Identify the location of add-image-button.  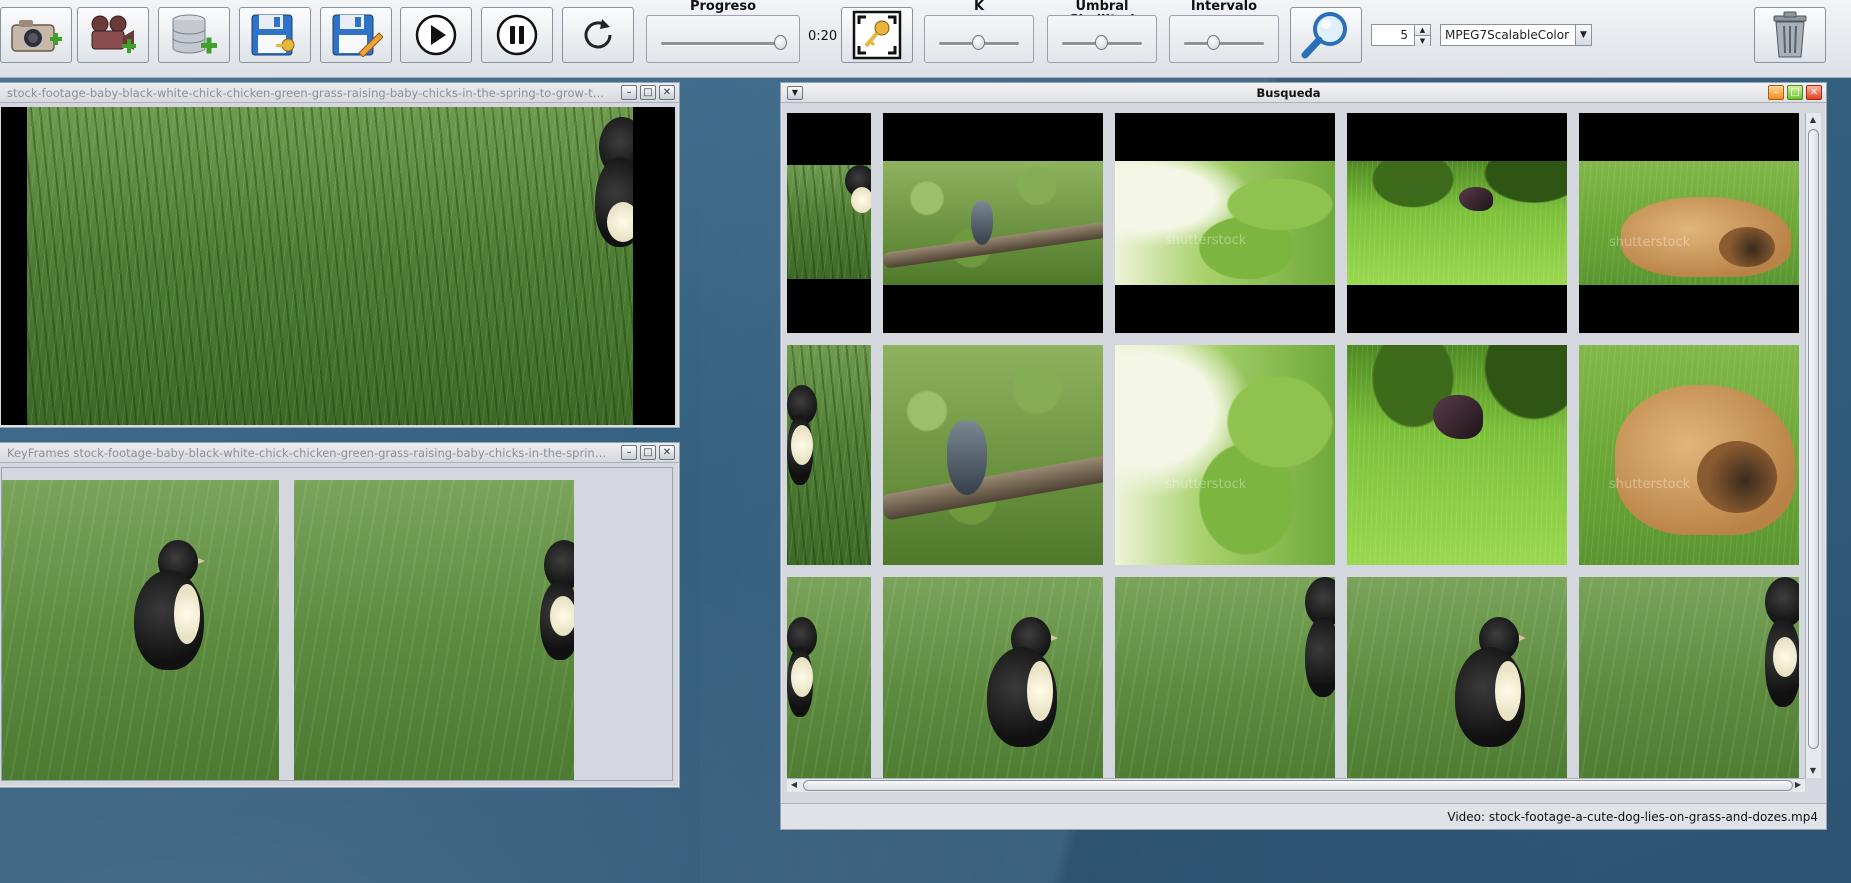
(36, 35).